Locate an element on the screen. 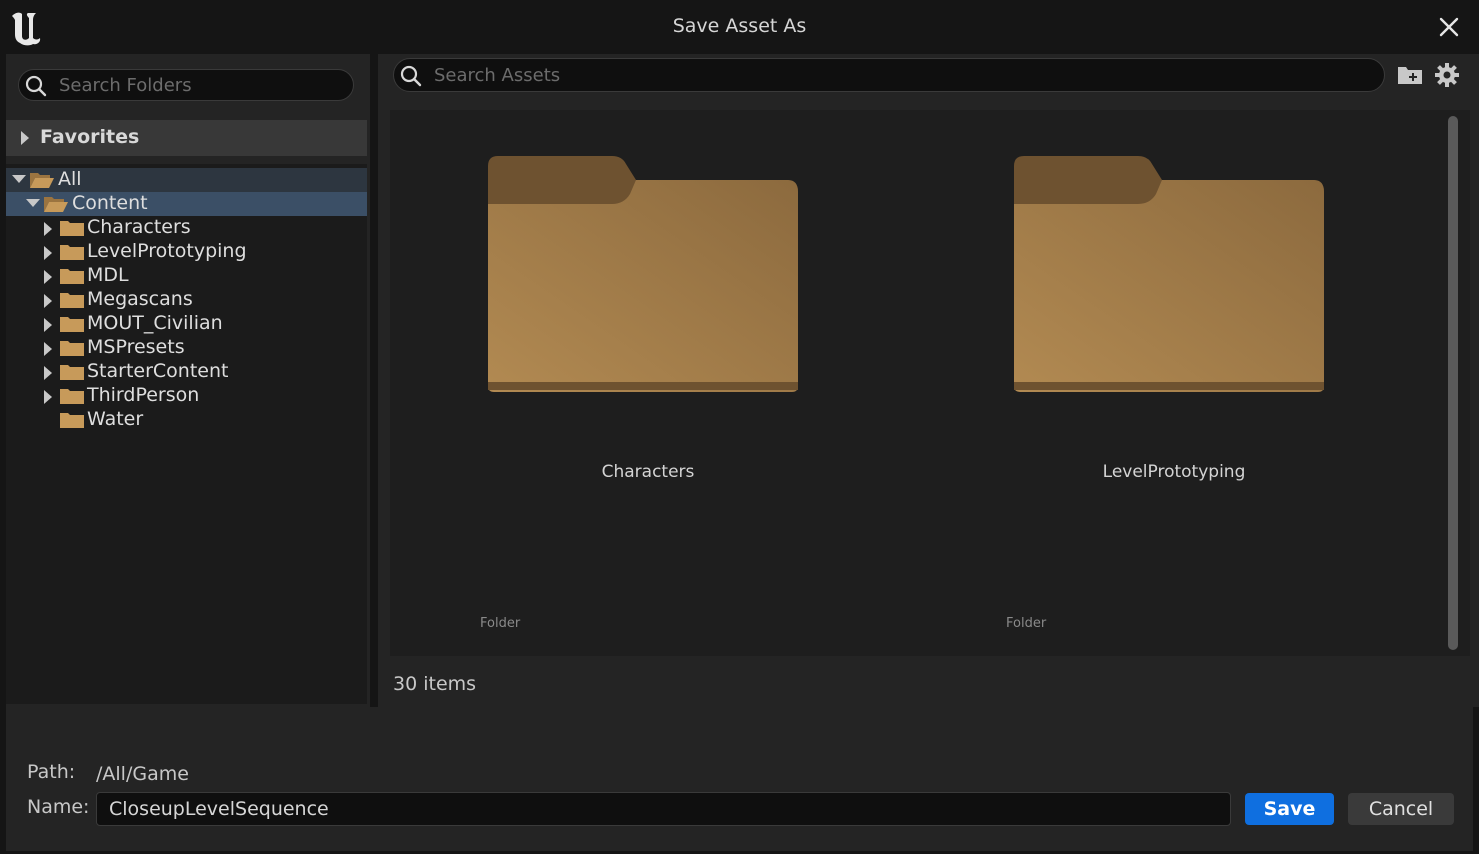 The height and width of the screenshot is (854, 1479). cancel-button: Cancel is located at coordinates (1401, 809).